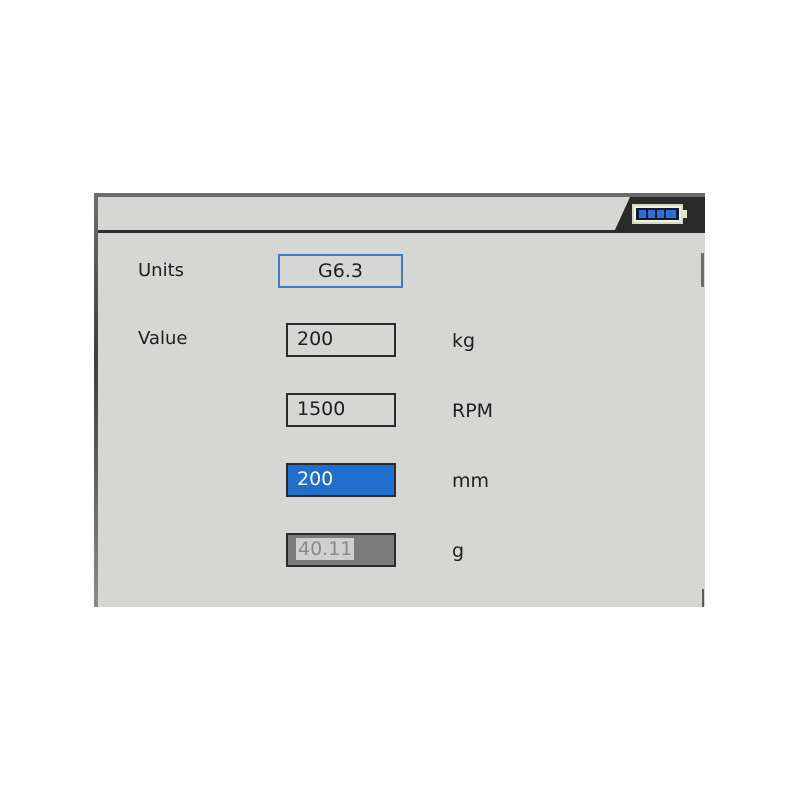  Describe the element at coordinates (161, 270) in the screenshot. I see `units-label: Units` at that location.